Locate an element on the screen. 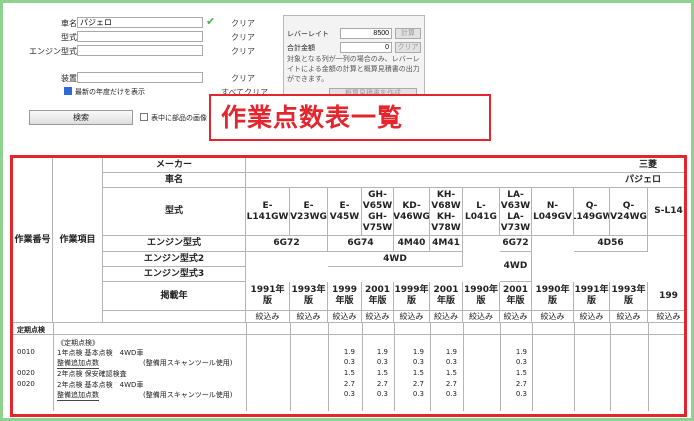  type-cell: N-L049GV is located at coordinates (553, 212).